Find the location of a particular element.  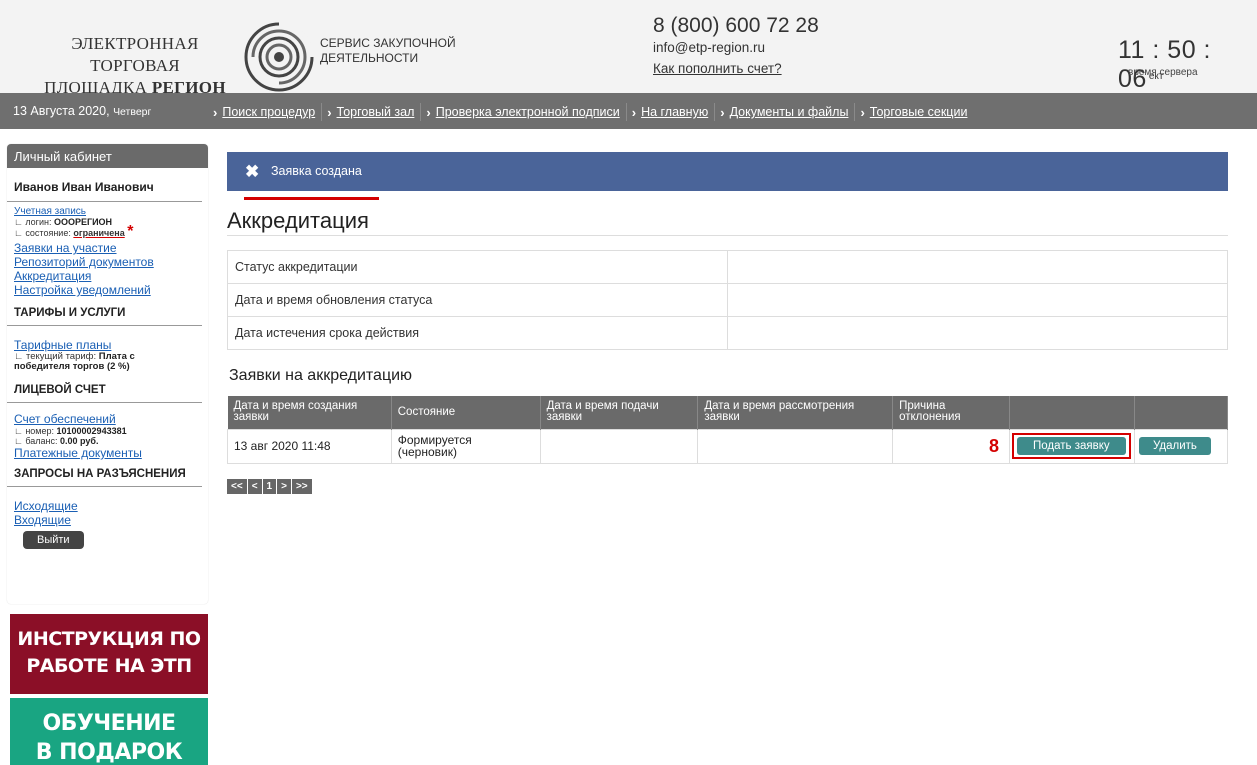

topup-link: Как пополнить счет? is located at coordinates (717, 68).